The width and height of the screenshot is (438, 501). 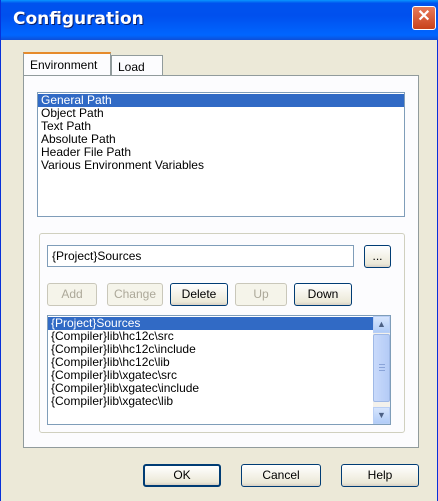 I want to click on tab-load: Load, so click(x=137, y=65).